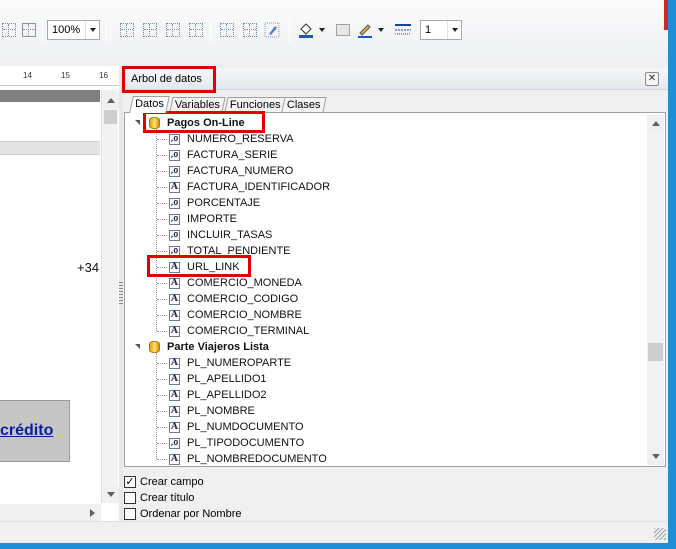 The height and width of the screenshot is (549, 676). I want to click on tab-label: Datos, so click(149, 104).